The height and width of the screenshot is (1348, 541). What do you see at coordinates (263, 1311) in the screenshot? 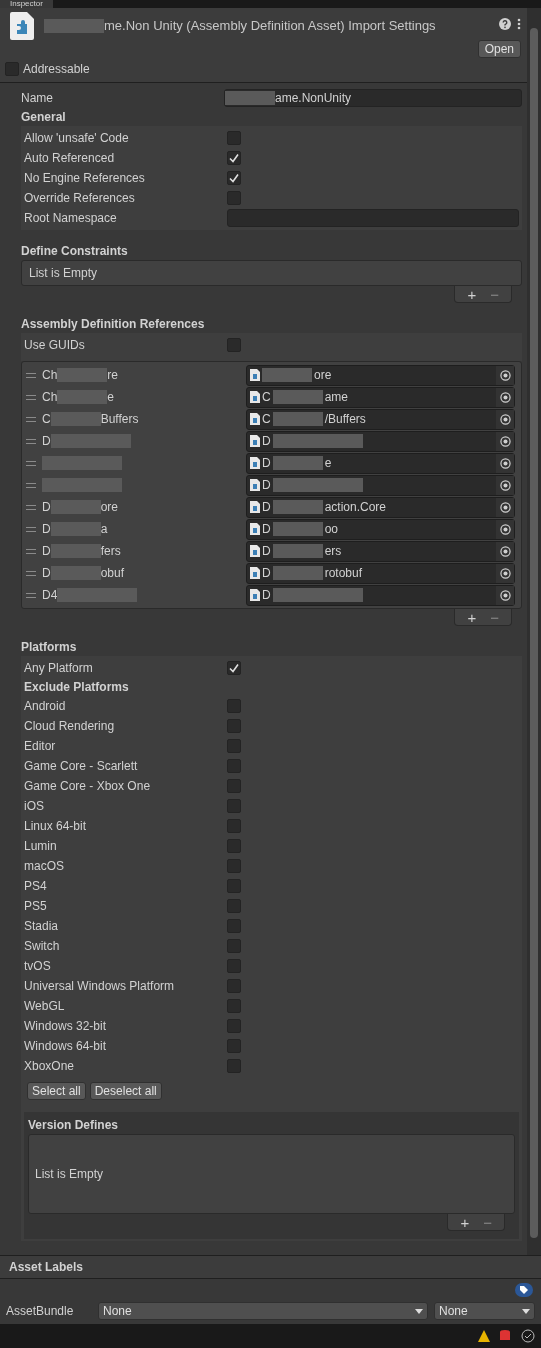
I see `bundle-dropdown: None` at bounding box center [263, 1311].